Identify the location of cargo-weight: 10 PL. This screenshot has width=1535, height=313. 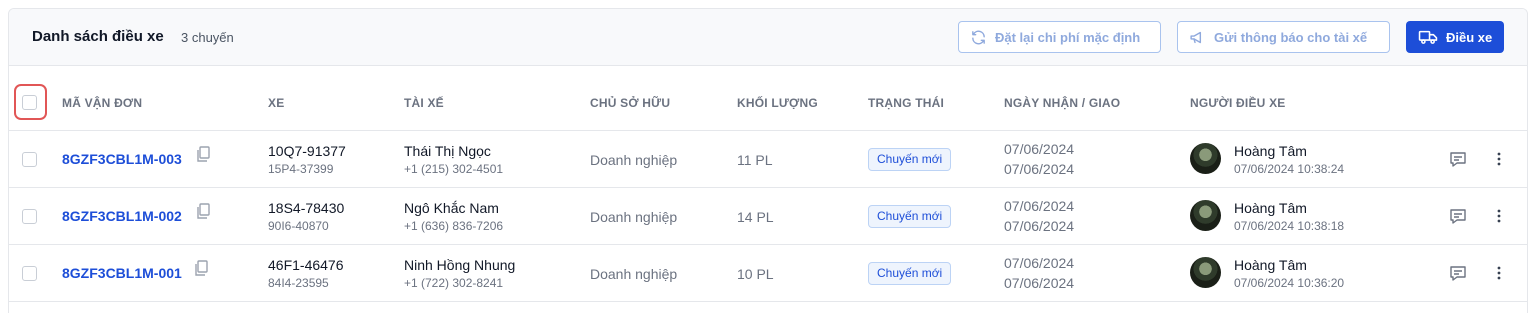
(755, 274).